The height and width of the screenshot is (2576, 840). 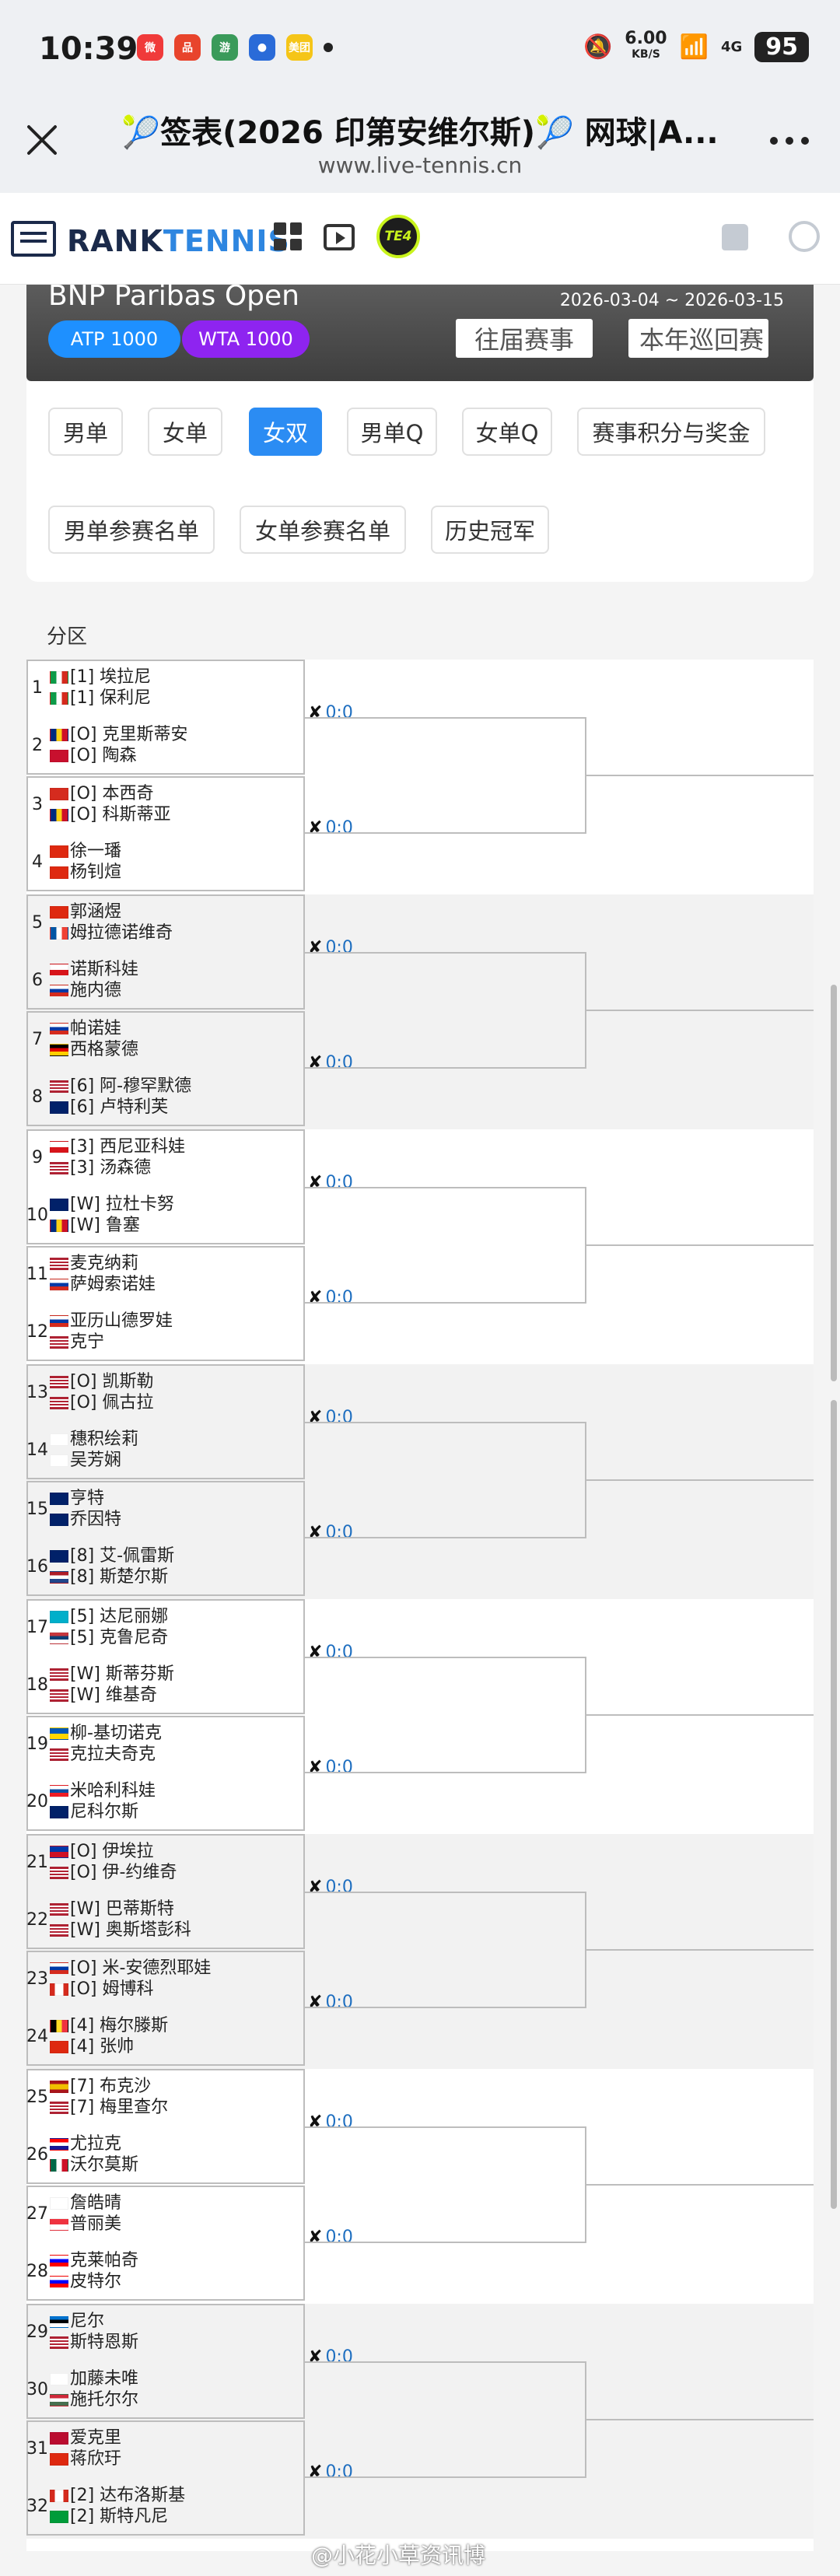 I want to click on player-entry: 斯特恩斯, so click(x=94, y=2343).